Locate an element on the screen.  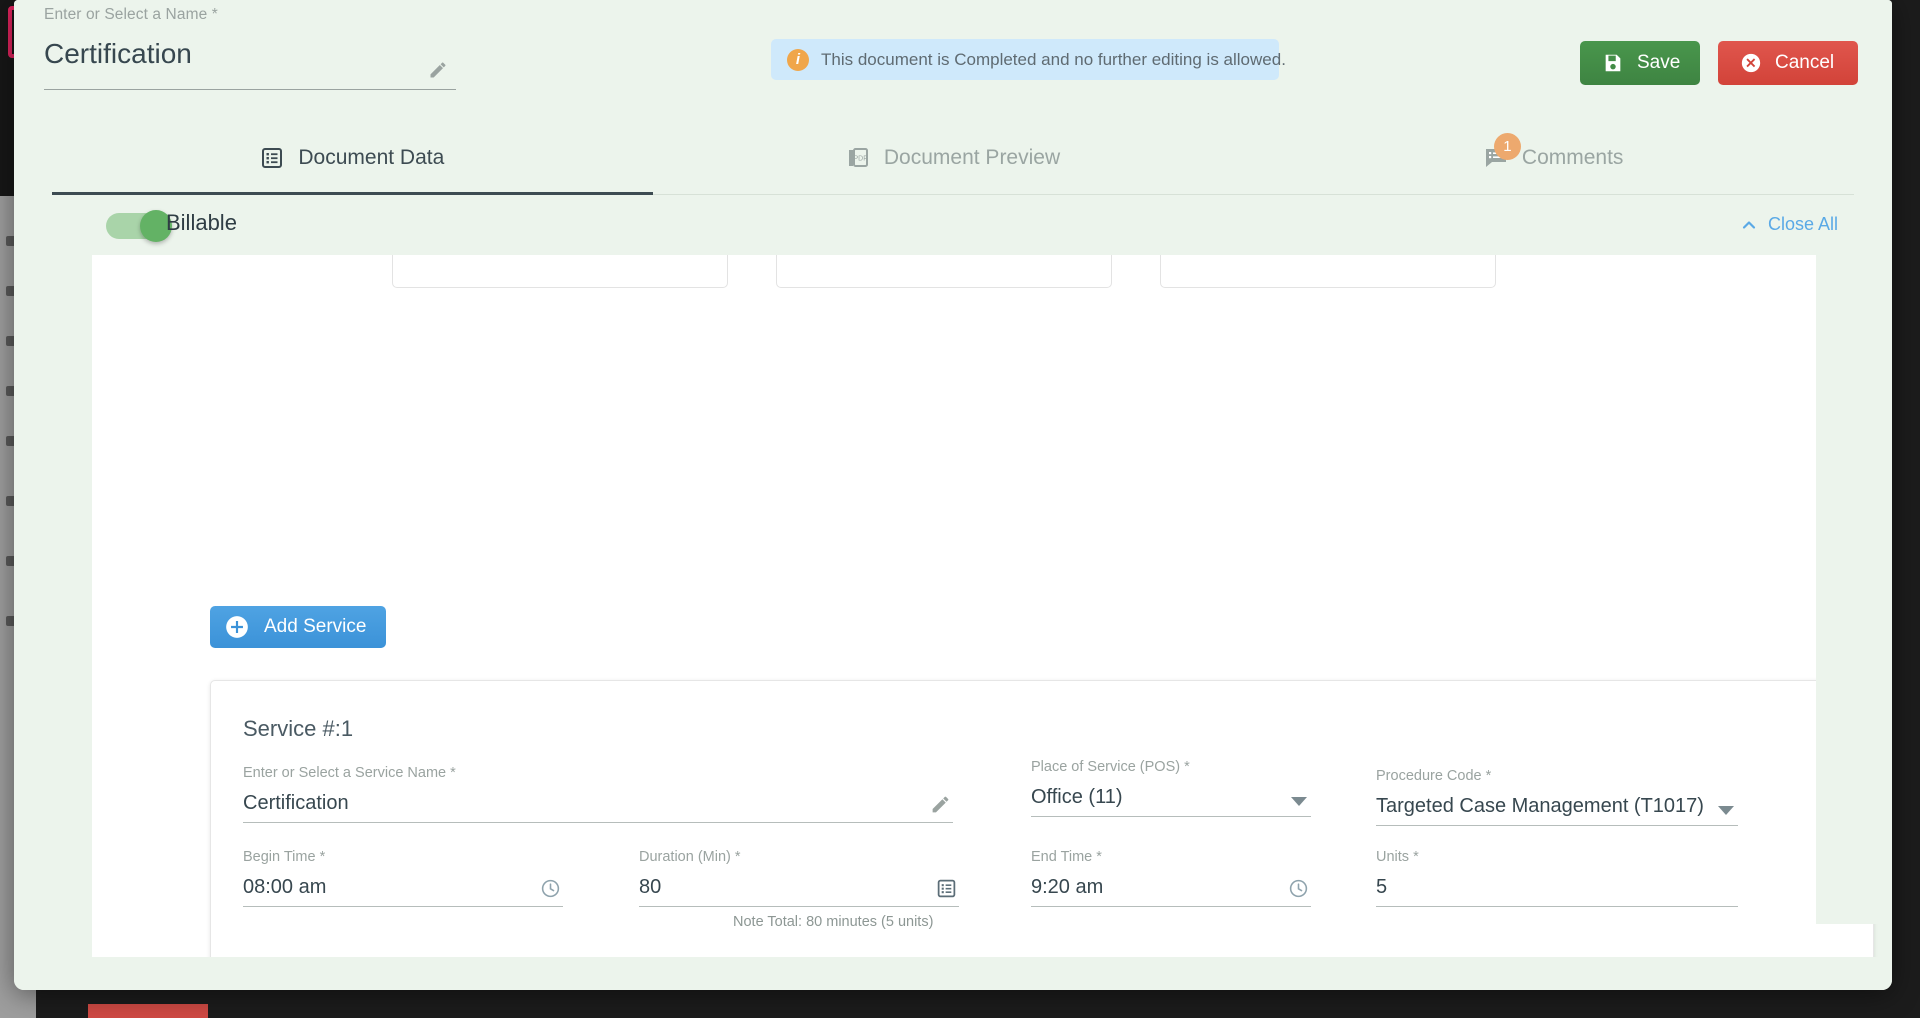
procedure-code-value: Targeted Case Management (T1017) is located at coordinates (1540, 806).